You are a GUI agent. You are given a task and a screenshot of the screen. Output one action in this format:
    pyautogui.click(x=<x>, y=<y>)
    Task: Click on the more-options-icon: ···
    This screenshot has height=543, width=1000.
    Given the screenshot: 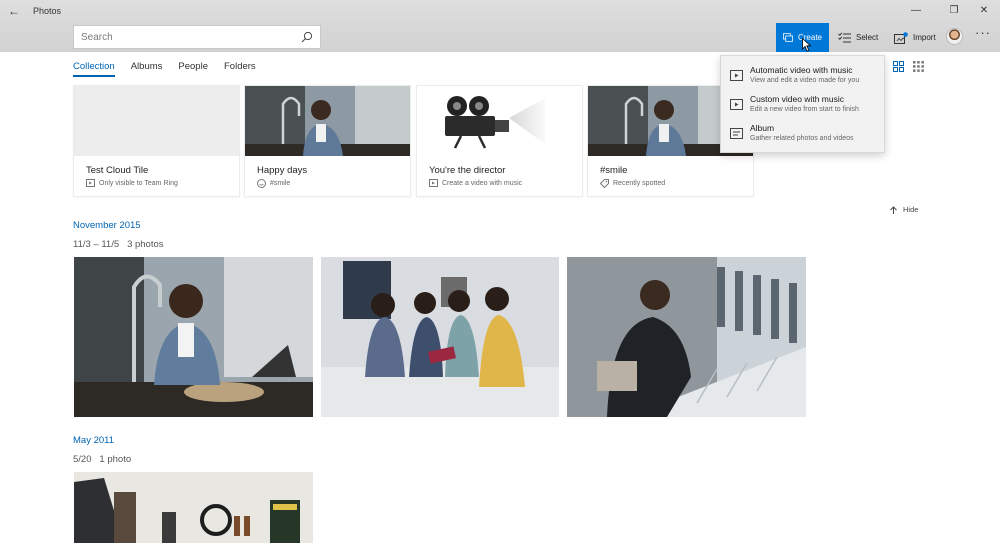 What is the action you would take?
    pyautogui.click(x=983, y=35)
    